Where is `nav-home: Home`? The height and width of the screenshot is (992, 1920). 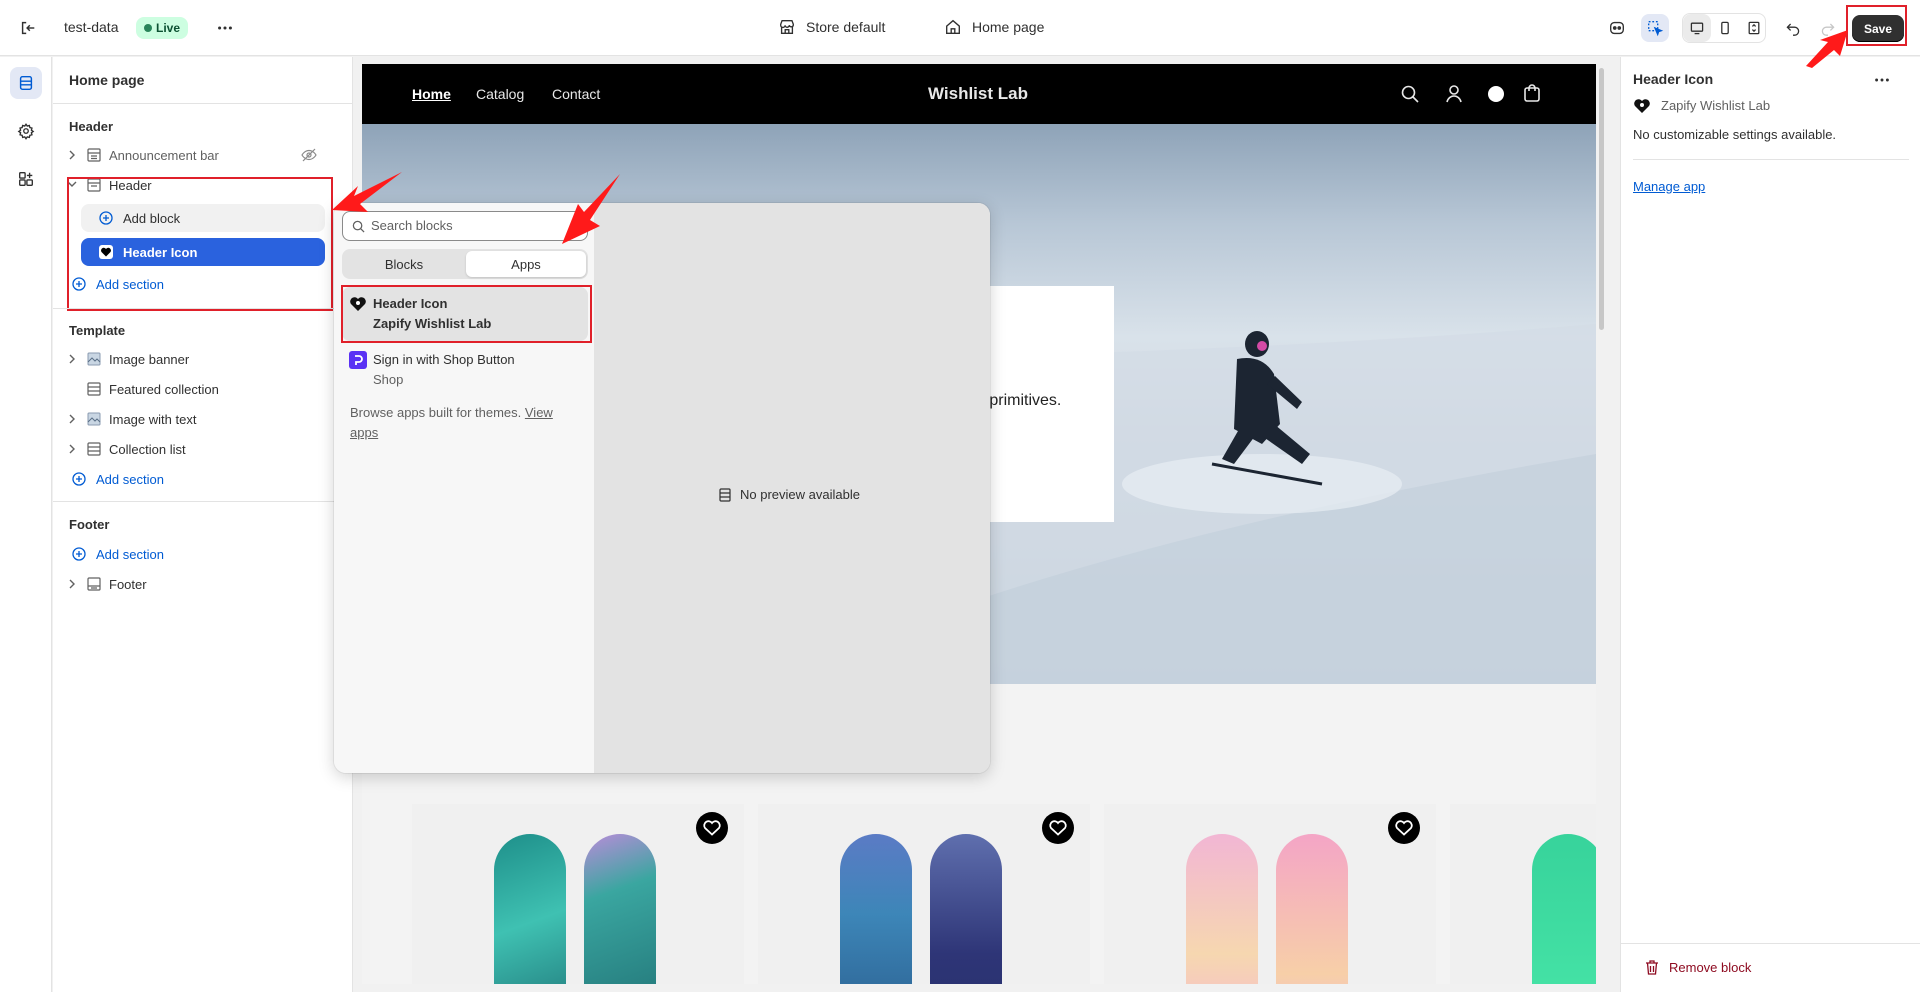 nav-home: Home is located at coordinates (431, 94).